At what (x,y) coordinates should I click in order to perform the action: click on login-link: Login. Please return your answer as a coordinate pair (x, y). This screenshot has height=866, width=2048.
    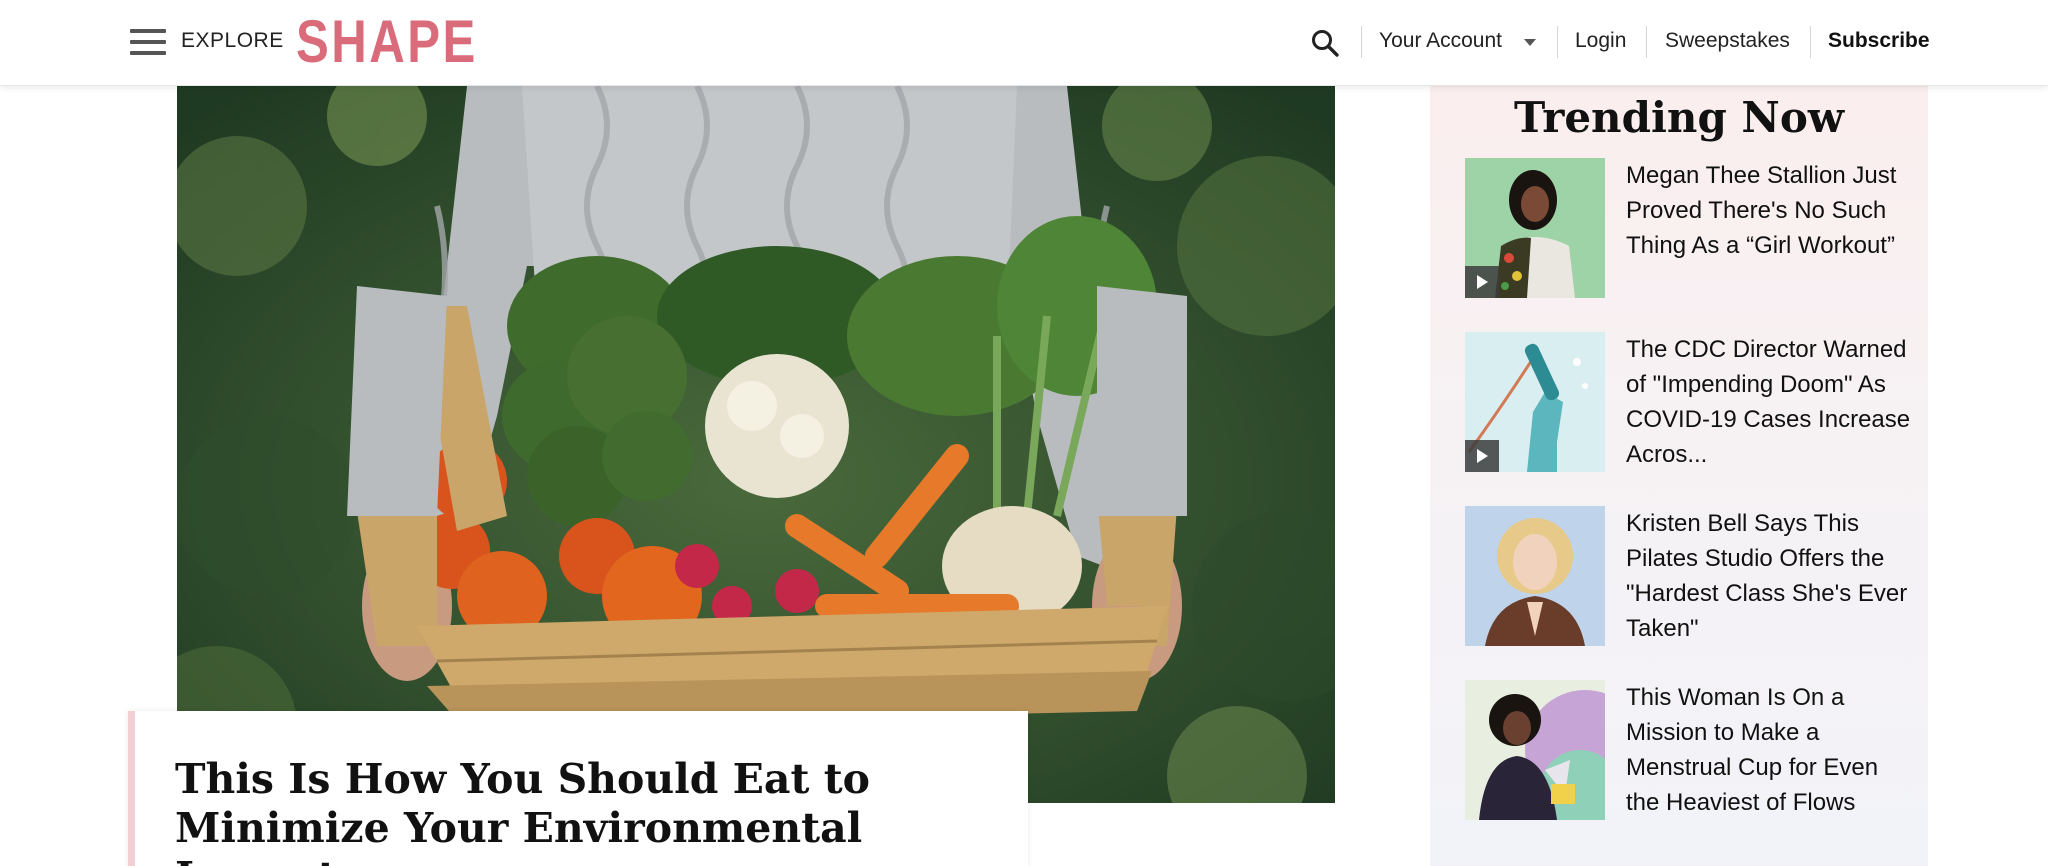
    Looking at the image, I should click on (1600, 41).